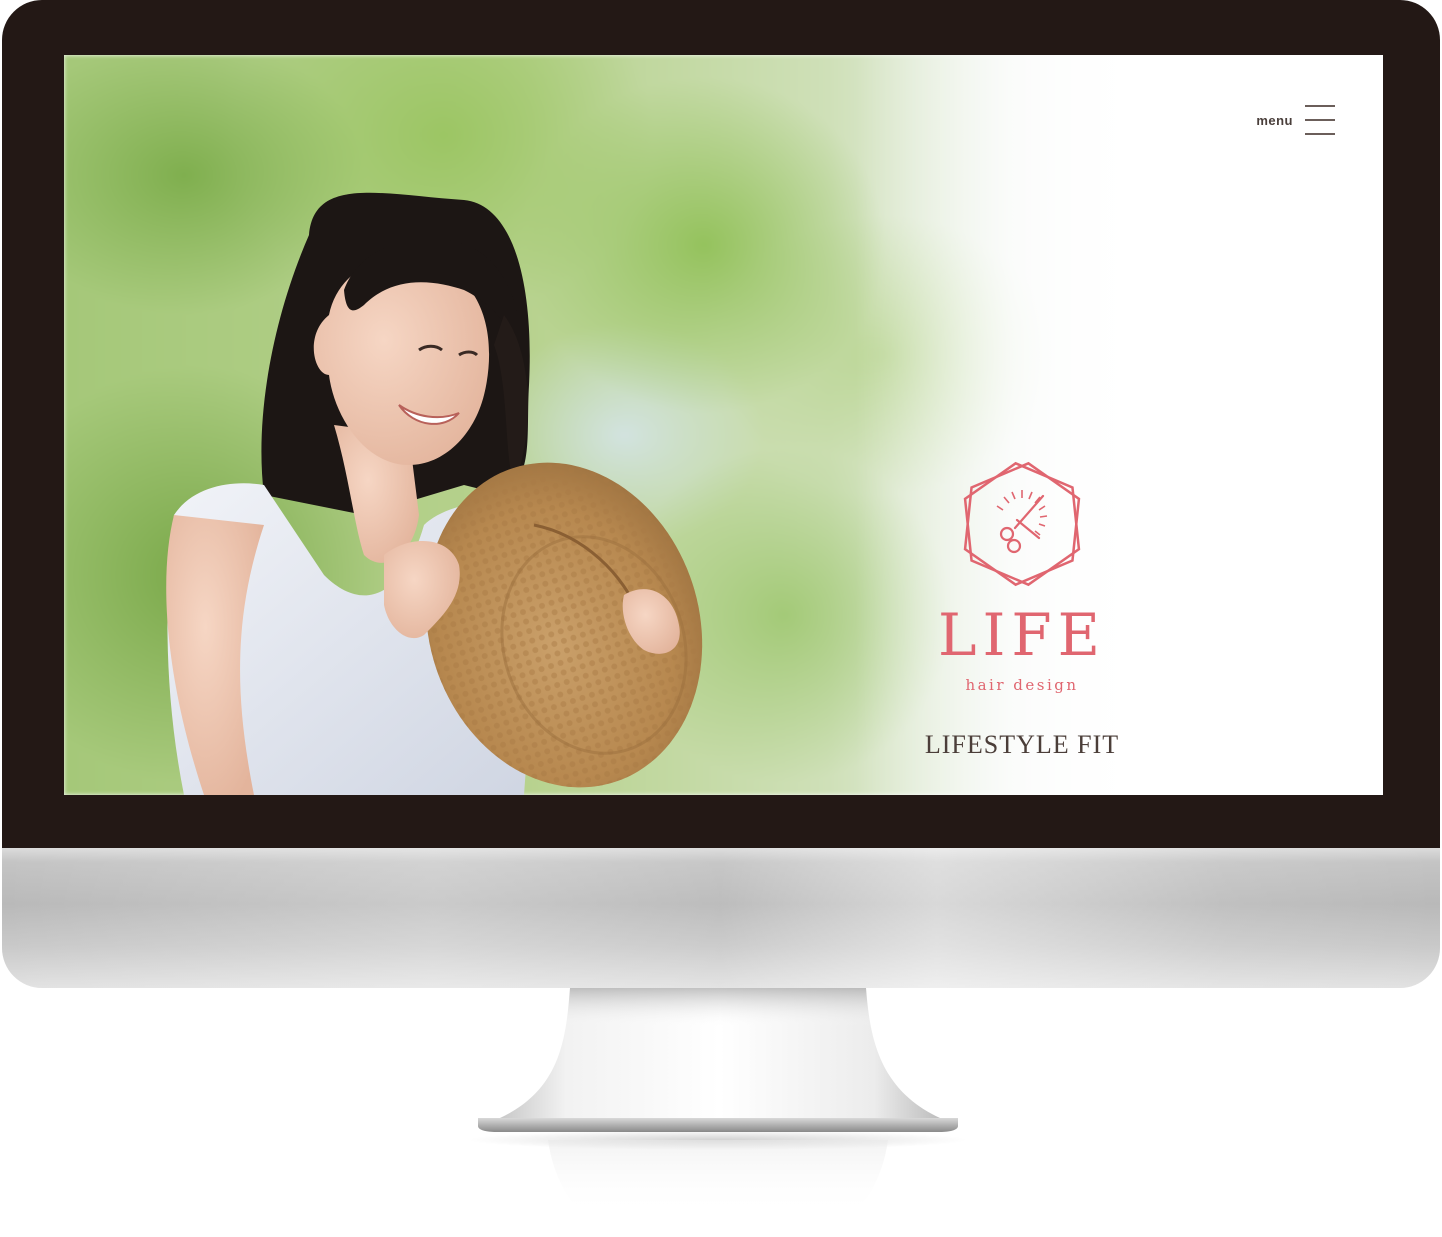  Describe the element at coordinates (1022, 524) in the screenshot. I see `scissors-hexagon-icon` at that location.